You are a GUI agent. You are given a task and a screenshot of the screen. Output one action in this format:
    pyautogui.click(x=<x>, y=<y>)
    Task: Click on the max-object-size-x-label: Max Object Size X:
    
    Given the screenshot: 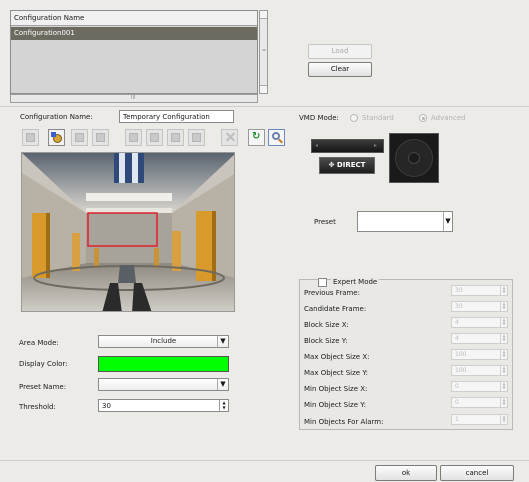 What is the action you would take?
    pyautogui.click(x=337, y=357)
    